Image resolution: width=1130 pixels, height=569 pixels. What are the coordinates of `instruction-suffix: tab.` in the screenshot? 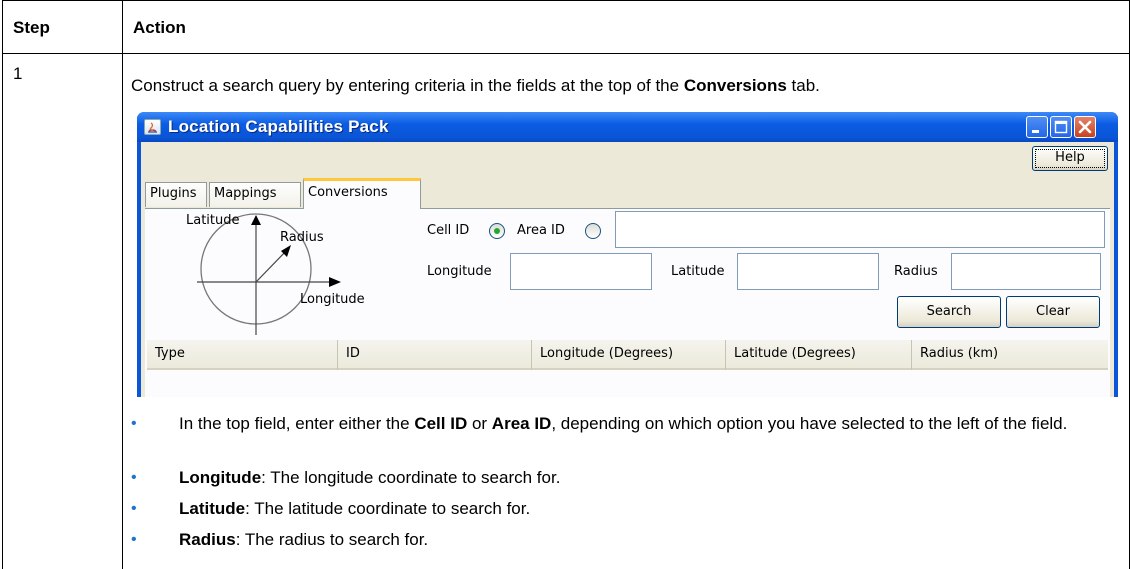 It's located at (803, 85).